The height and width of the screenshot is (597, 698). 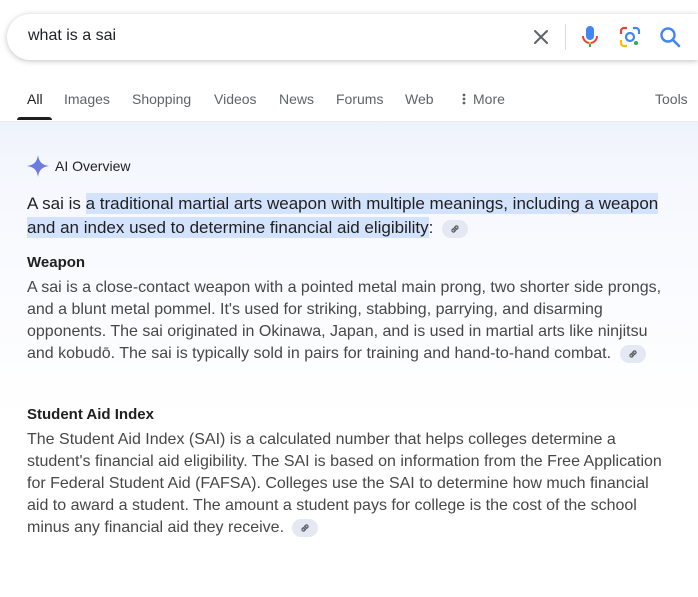 What do you see at coordinates (352, 37) in the screenshot?
I see `search-bar: what is a sai` at bounding box center [352, 37].